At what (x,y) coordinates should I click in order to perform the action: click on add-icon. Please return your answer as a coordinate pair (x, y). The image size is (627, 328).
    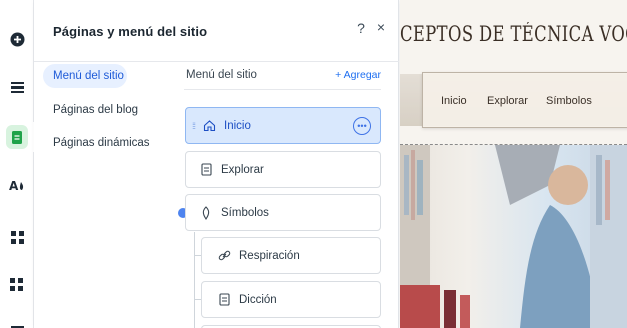
    Looking at the image, I should click on (17, 39).